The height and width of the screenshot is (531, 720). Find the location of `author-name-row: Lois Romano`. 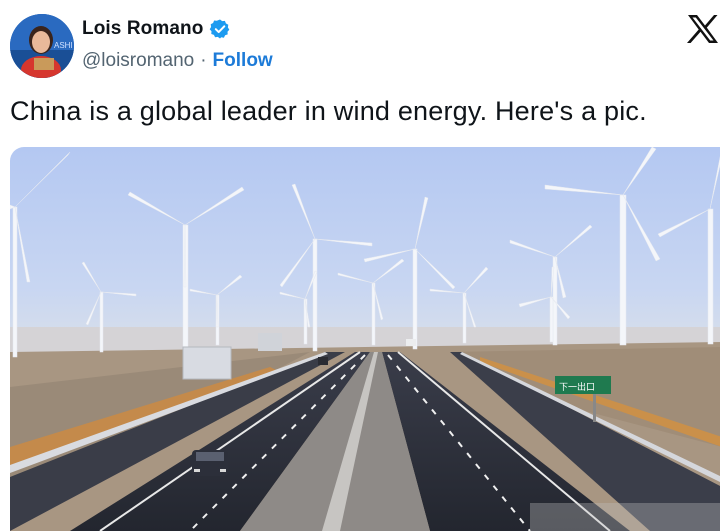

author-name-row: Lois Romano is located at coordinates (156, 29).